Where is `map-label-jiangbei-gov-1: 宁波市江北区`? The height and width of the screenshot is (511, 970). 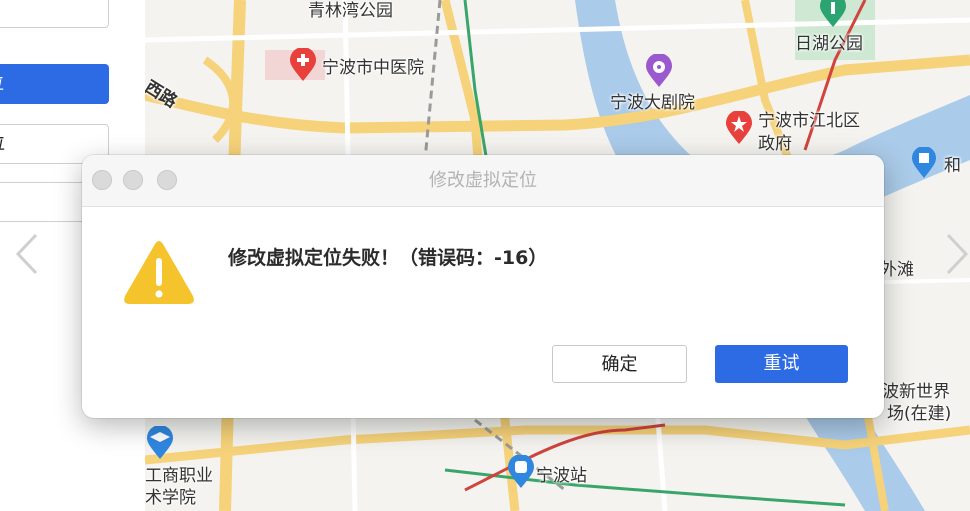
map-label-jiangbei-gov-1: 宁波市江北区 is located at coordinates (809, 121).